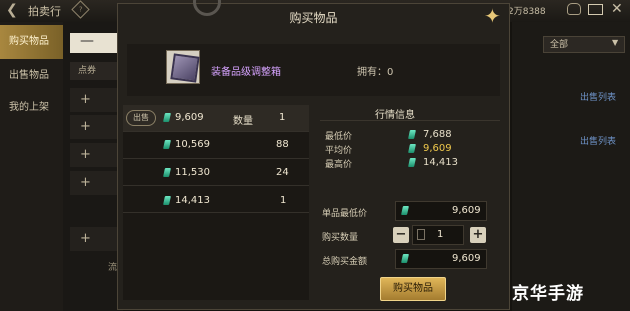  Describe the element at coordinates (437, 148) in the screenshot. I see `market-value: 9,609` at that location.